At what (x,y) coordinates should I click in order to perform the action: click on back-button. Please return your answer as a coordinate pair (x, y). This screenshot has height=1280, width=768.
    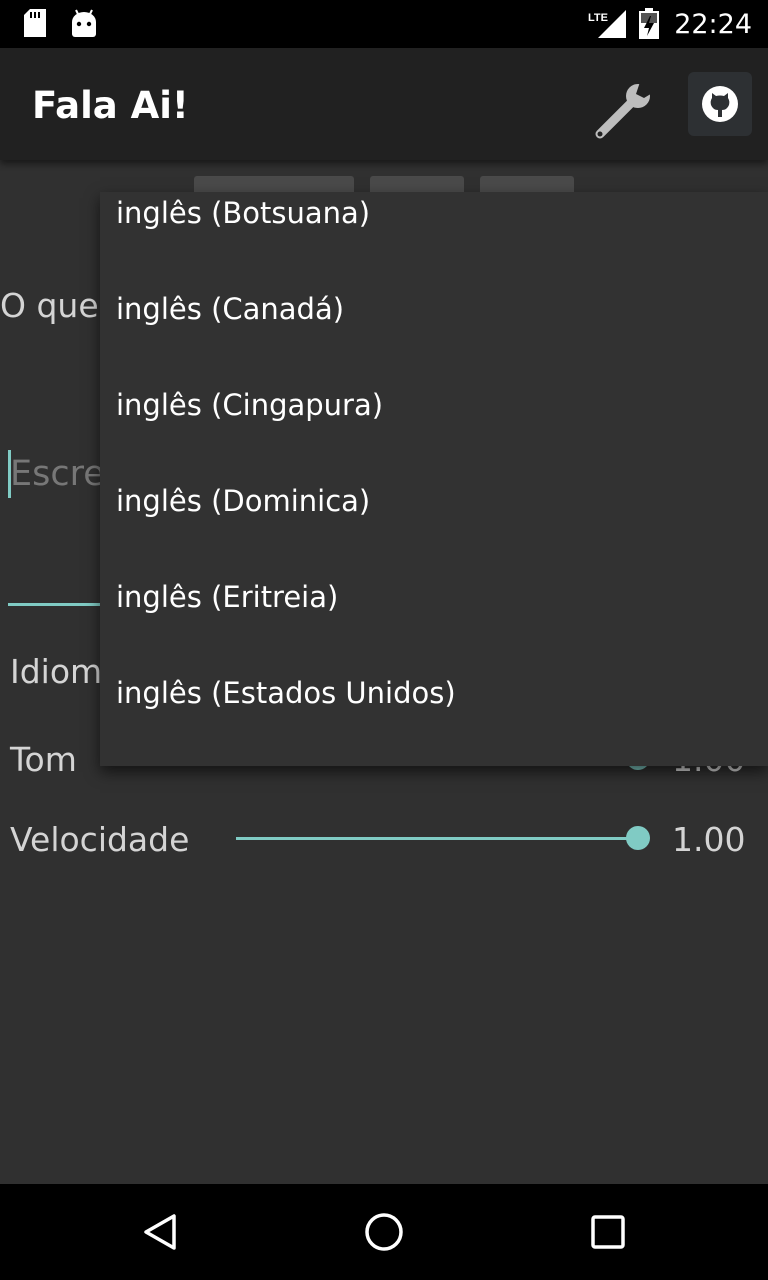
    Looking at the image, I should click on (160, 1232).